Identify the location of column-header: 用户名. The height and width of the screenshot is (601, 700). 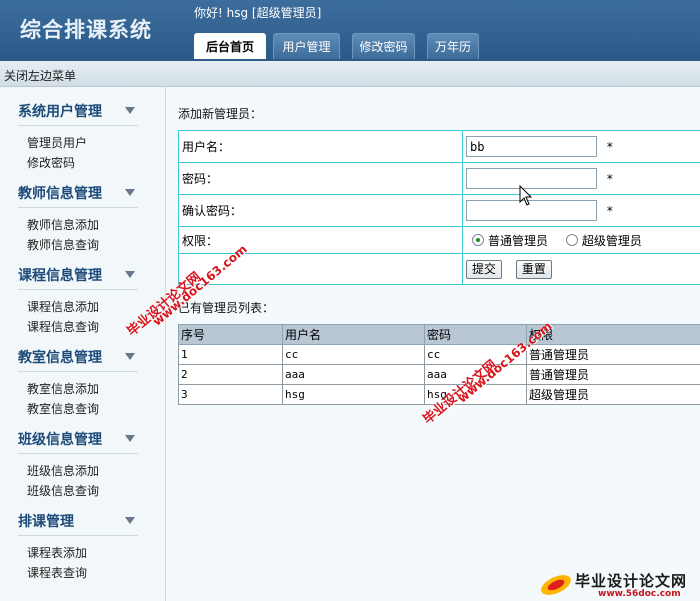
(353, 334).